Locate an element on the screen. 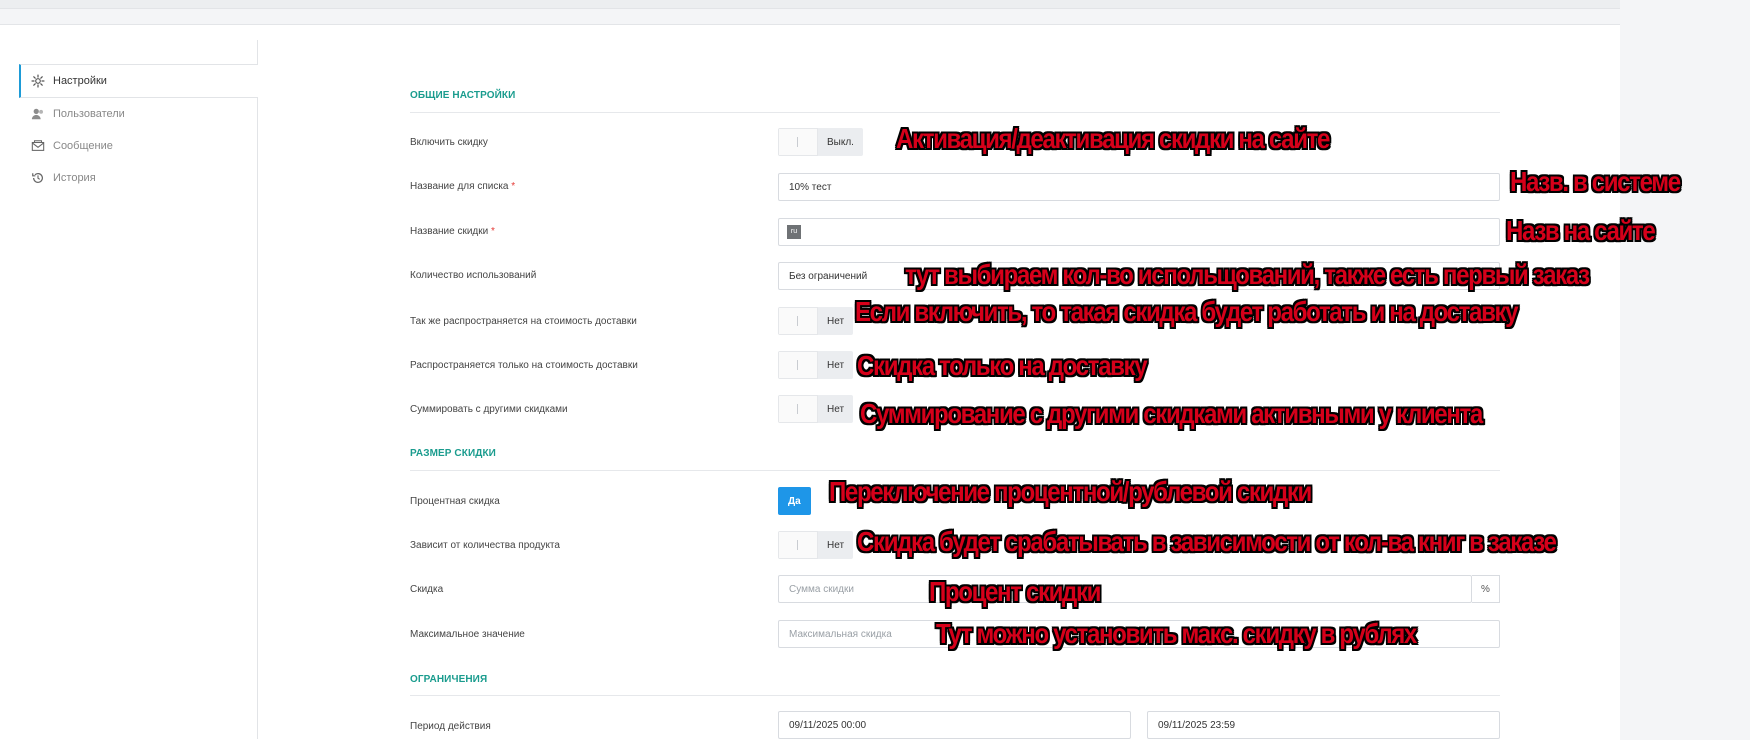 This screenshot has width=1750, height=740. enable-discount-toggle: Выкл. is located at coordinates (820, 142).